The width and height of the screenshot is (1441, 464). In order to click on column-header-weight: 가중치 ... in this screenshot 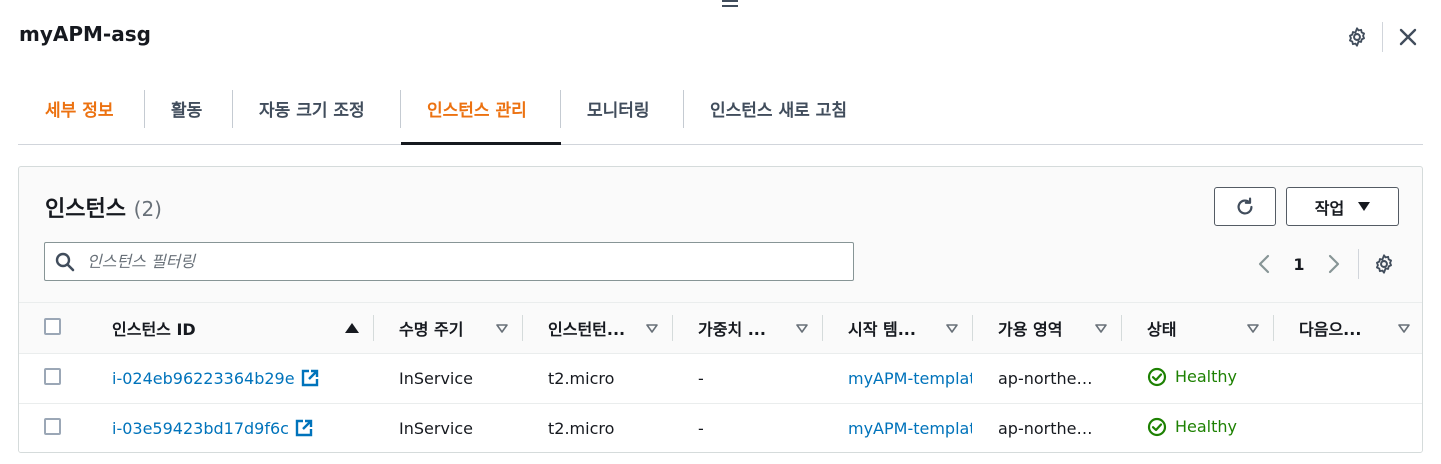, I will do `click(747, 328)`.